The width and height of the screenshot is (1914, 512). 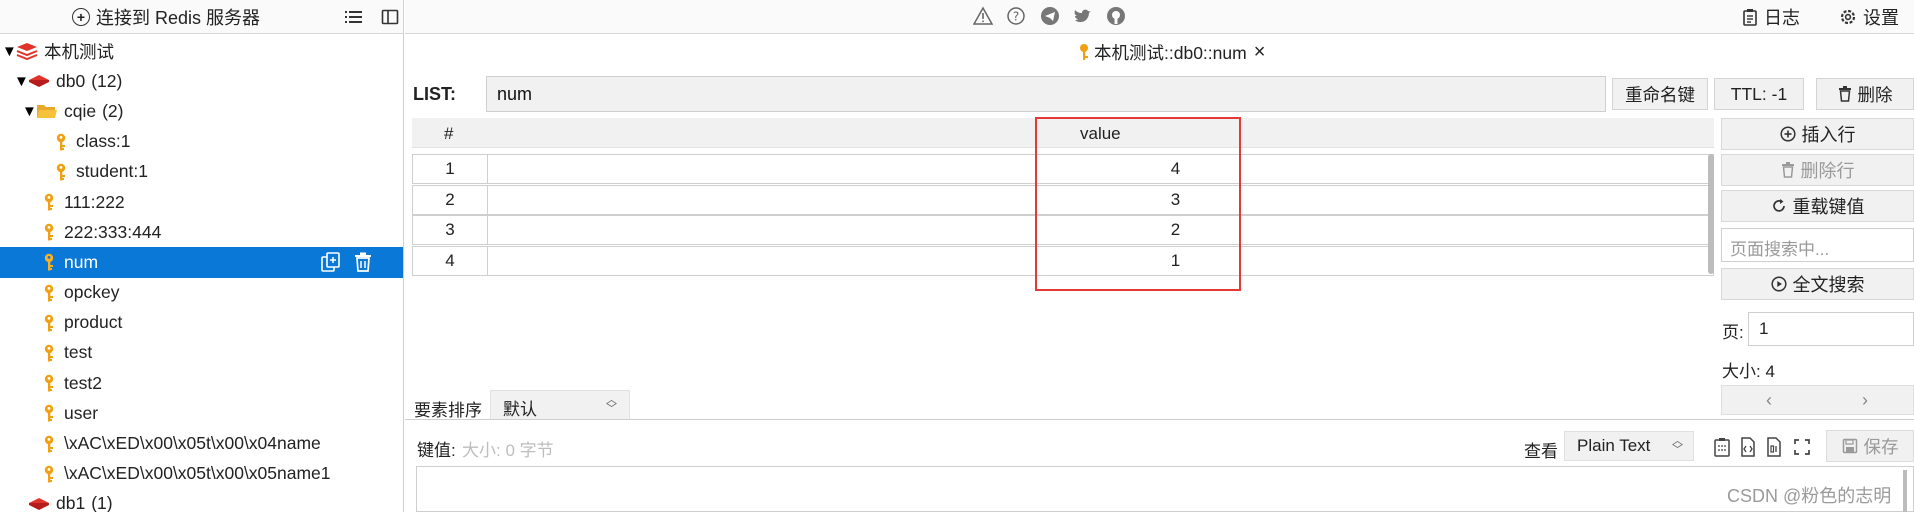 What do you see at coordinates (1733, 332) in the screenshot?
I see `page-label: 页:` at bounding box center [1733, 332].